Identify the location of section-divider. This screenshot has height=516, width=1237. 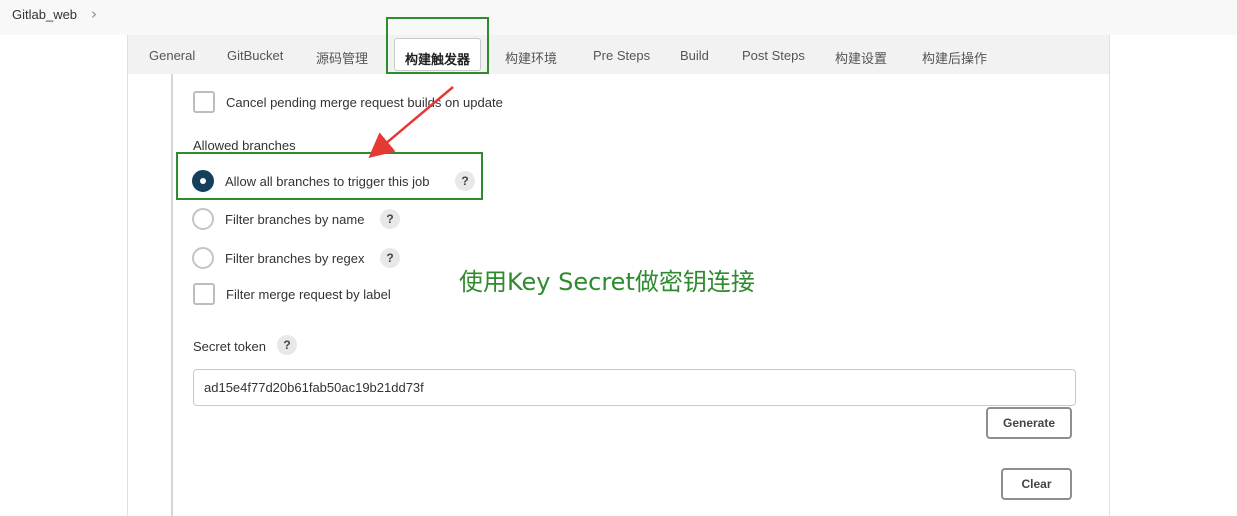
(172, 295).